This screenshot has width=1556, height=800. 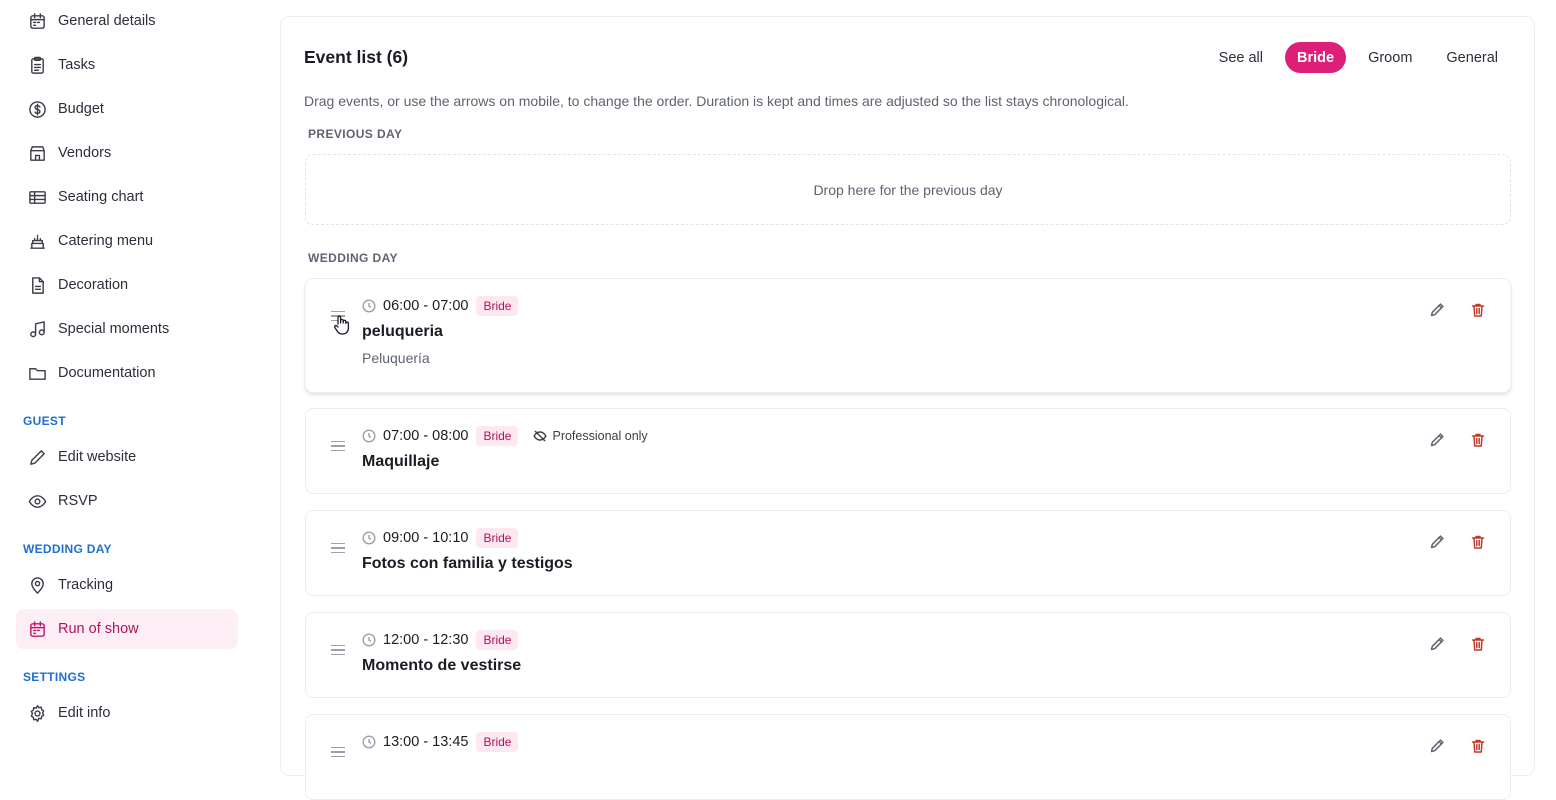 I want to click on filter-group: See all Bride Groom General, so click(x=1358, y=57).